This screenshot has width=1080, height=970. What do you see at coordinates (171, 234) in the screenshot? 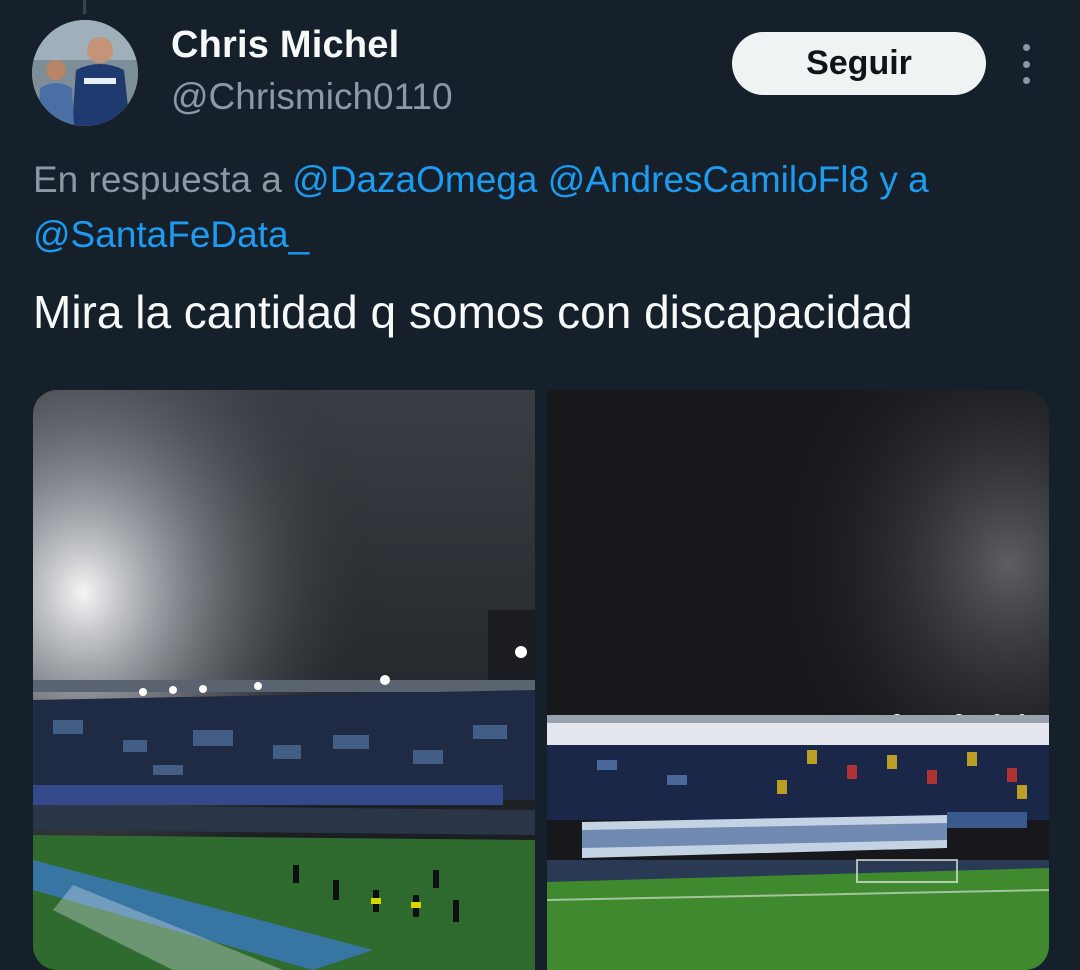
I see `mention-link: @SantaFeData_` at bounding box center [171, 234].